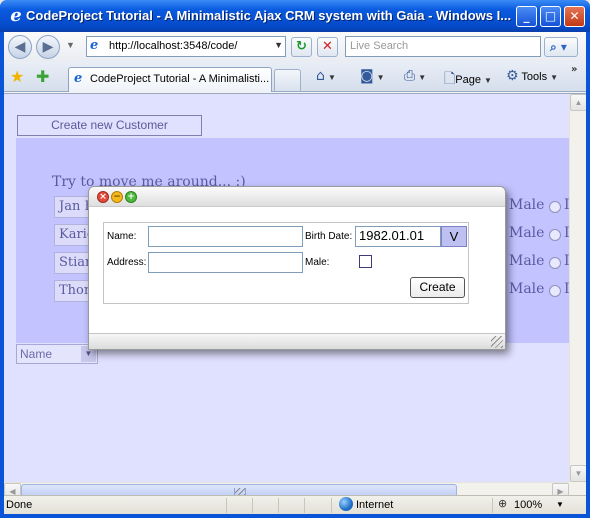  Describe the element at coordinates (550, 16) in the screenshot. I see `maximize-button: □` at that location.